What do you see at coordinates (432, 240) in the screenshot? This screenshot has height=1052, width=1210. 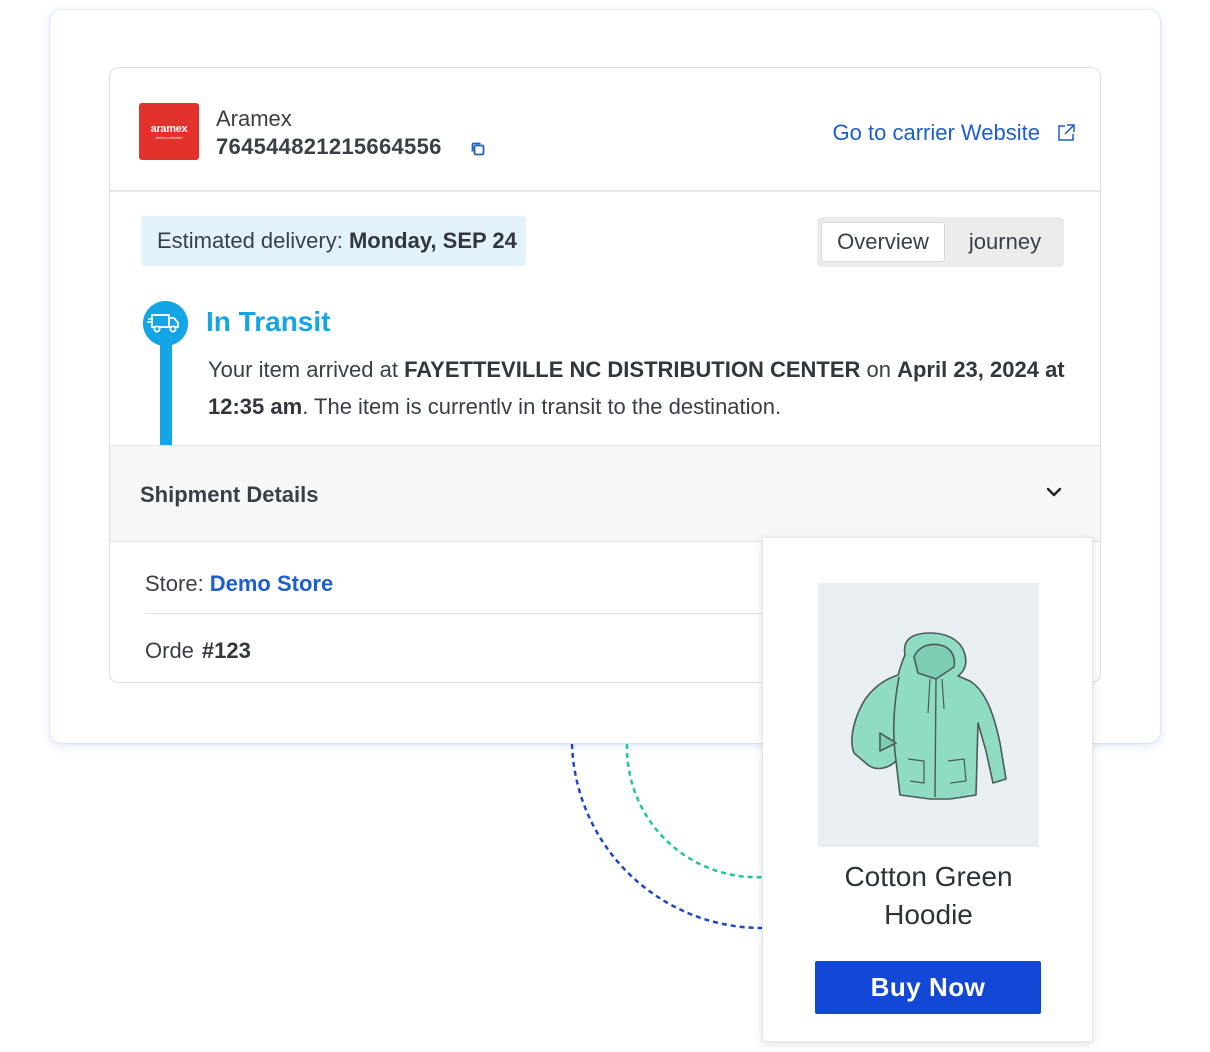 I see `delivery-date: Monday, SEP 24` at bounding box center [432, 240].